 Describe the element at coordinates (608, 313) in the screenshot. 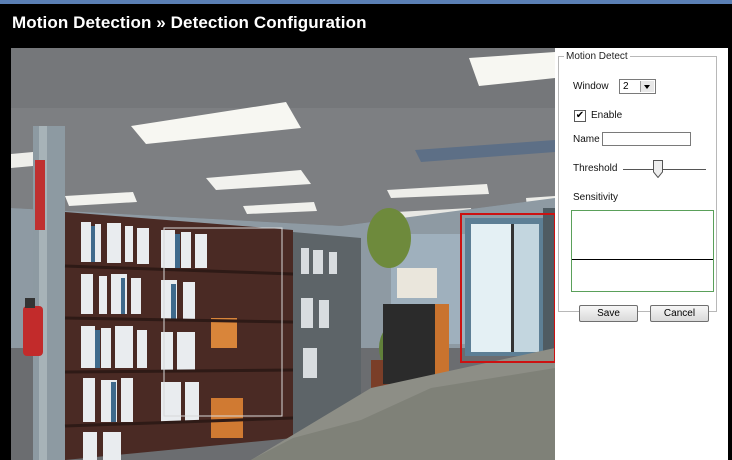

I see `save-button: Save` at that location.